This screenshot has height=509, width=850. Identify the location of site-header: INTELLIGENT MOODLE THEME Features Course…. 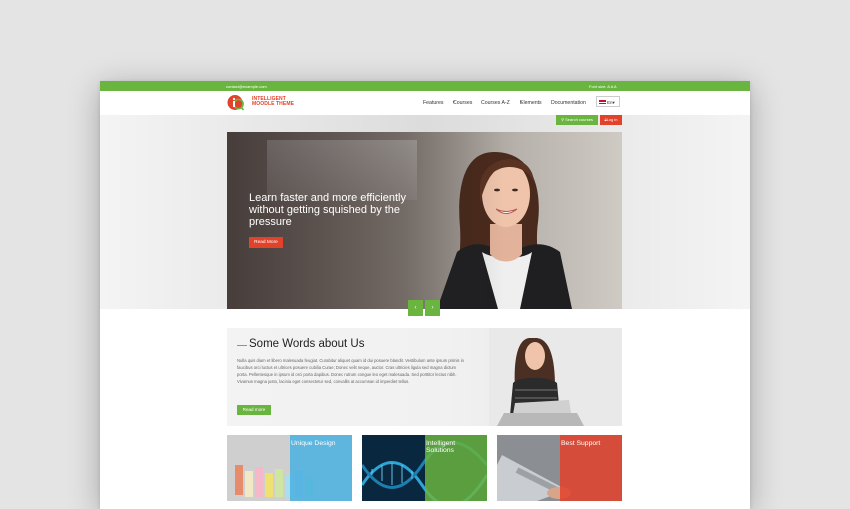
(425, 103).